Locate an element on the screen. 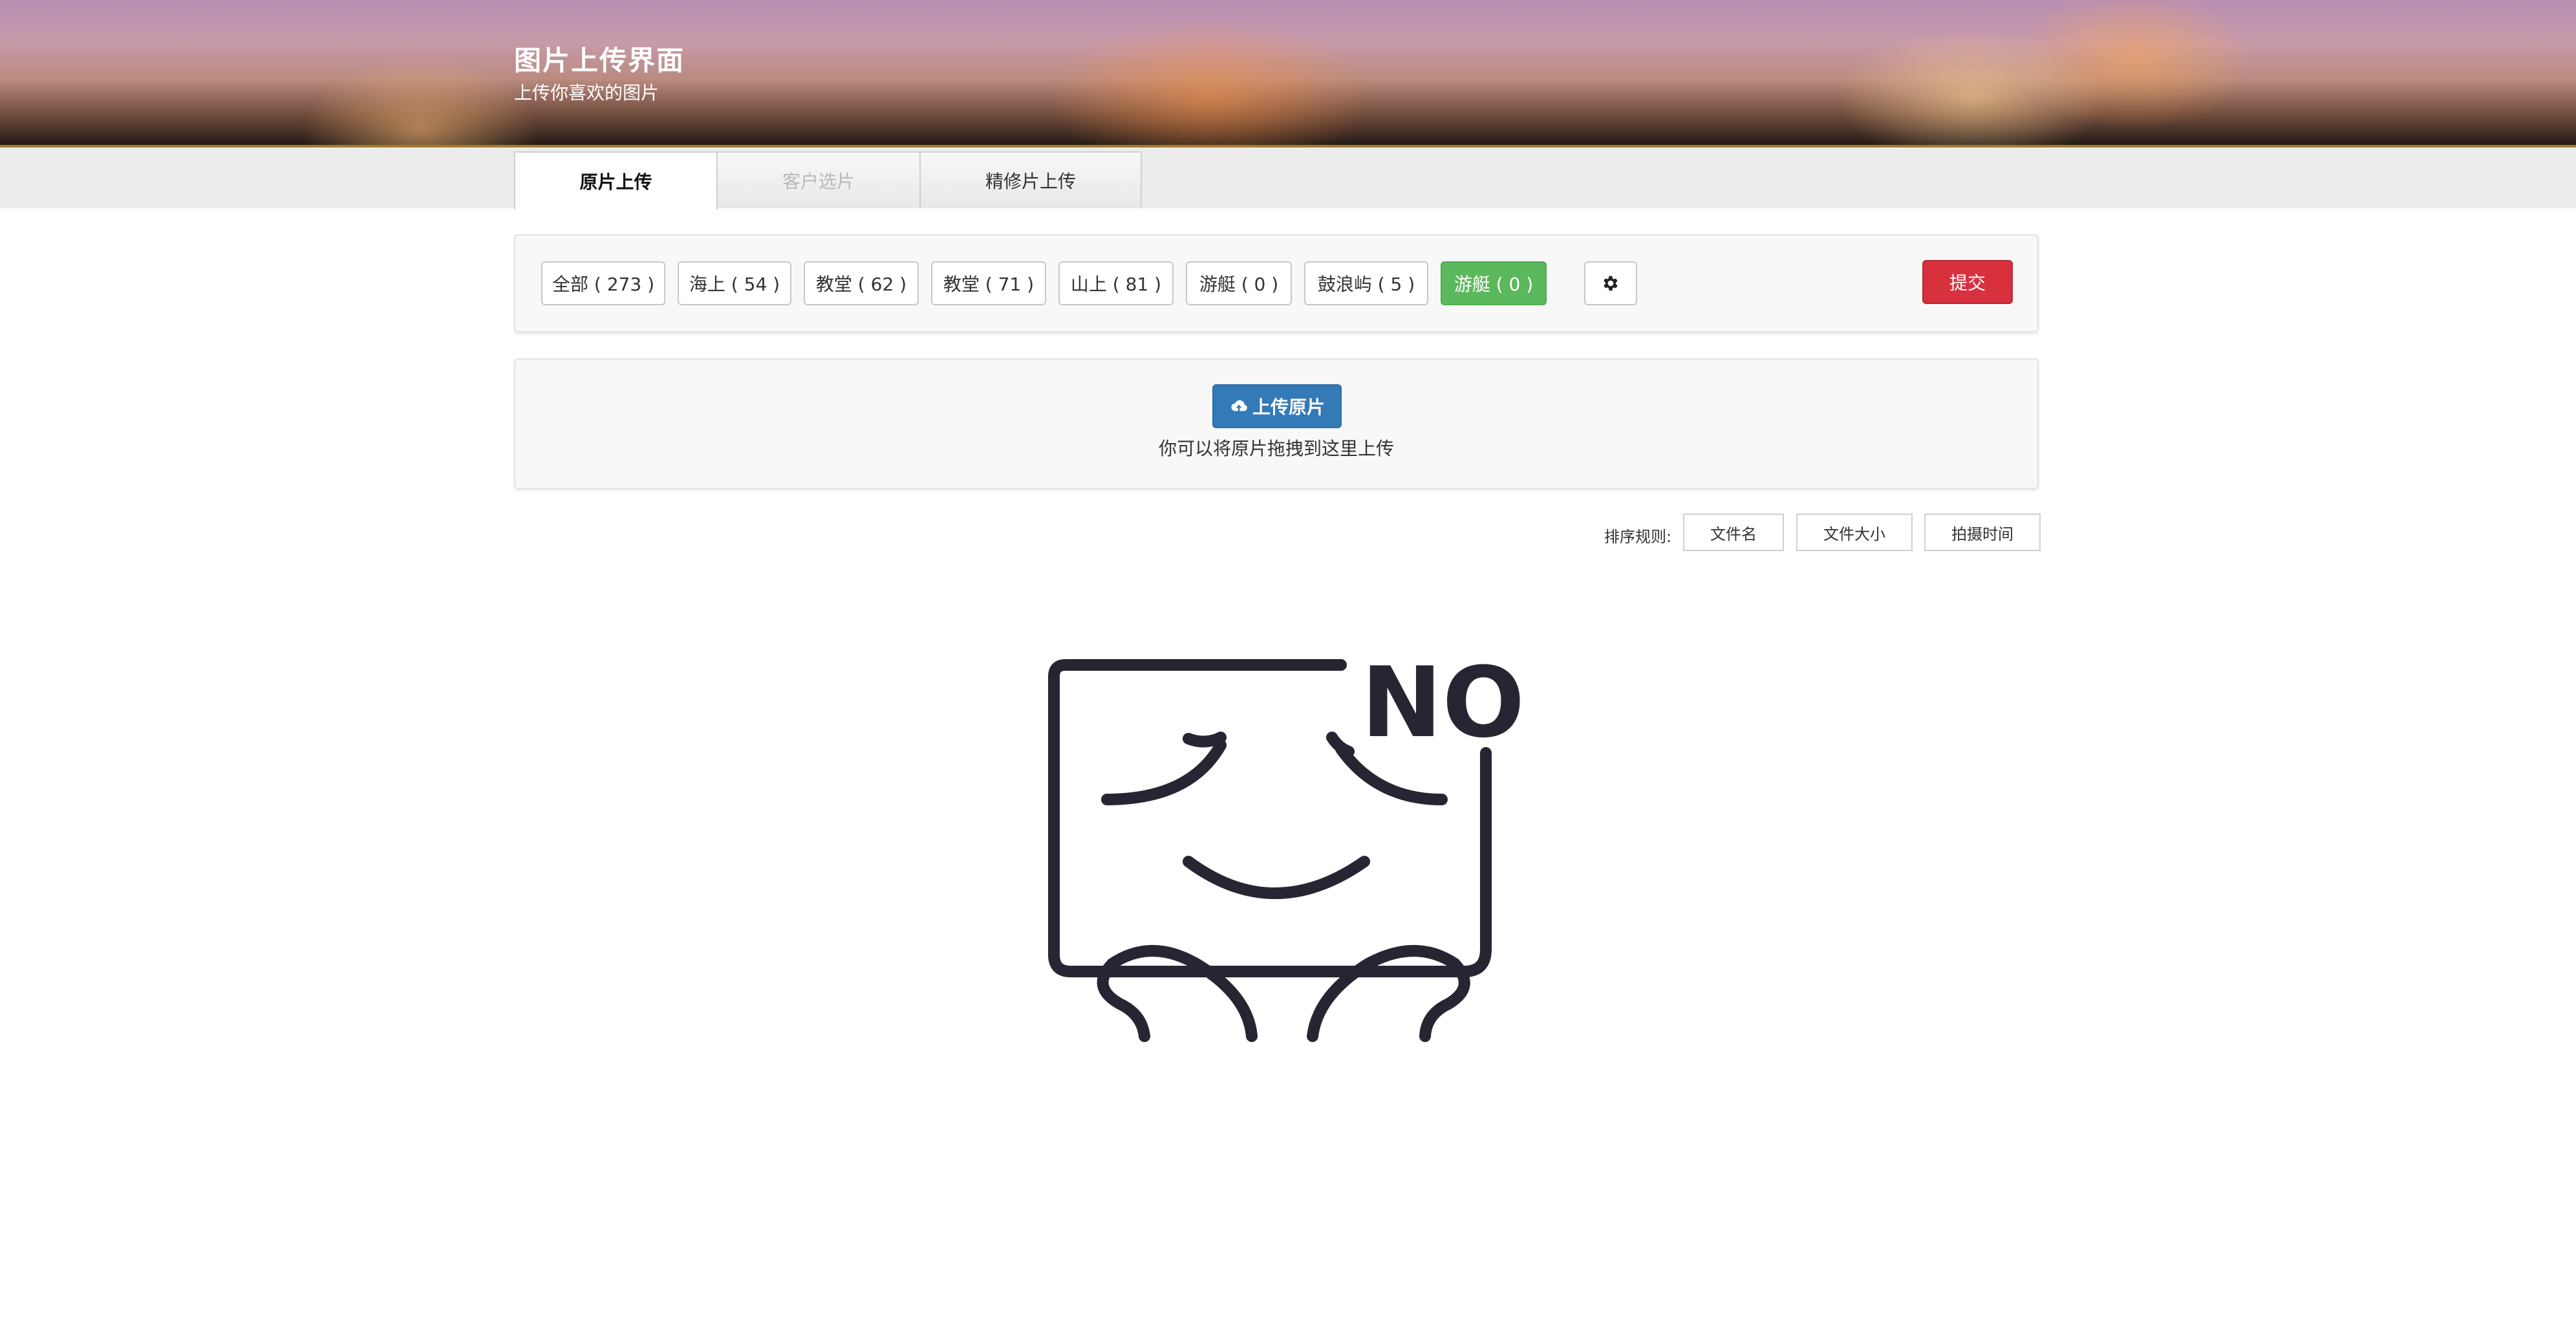  sort-by-filesize-button: 文件大小 is located at coordinates (1854, 532).